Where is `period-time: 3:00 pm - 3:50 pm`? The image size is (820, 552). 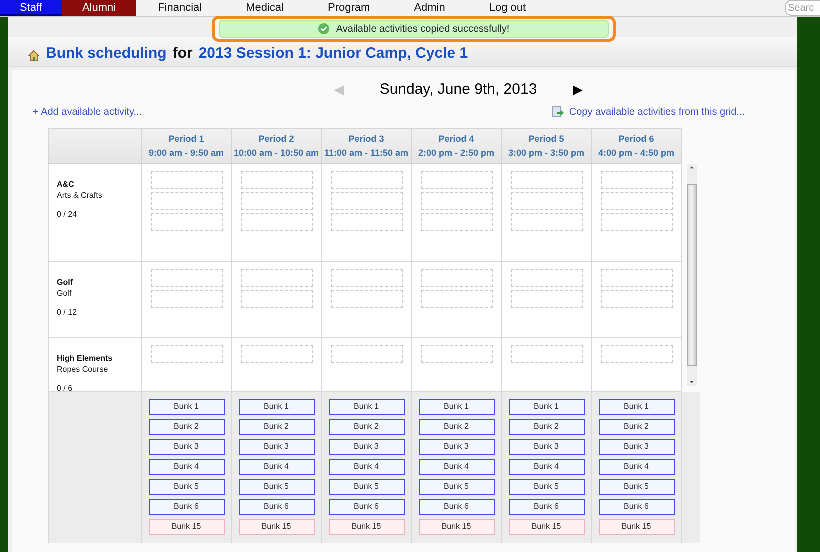 period-time: 3:00 pm - 3:50 pm is located at coordinates (546, 153).